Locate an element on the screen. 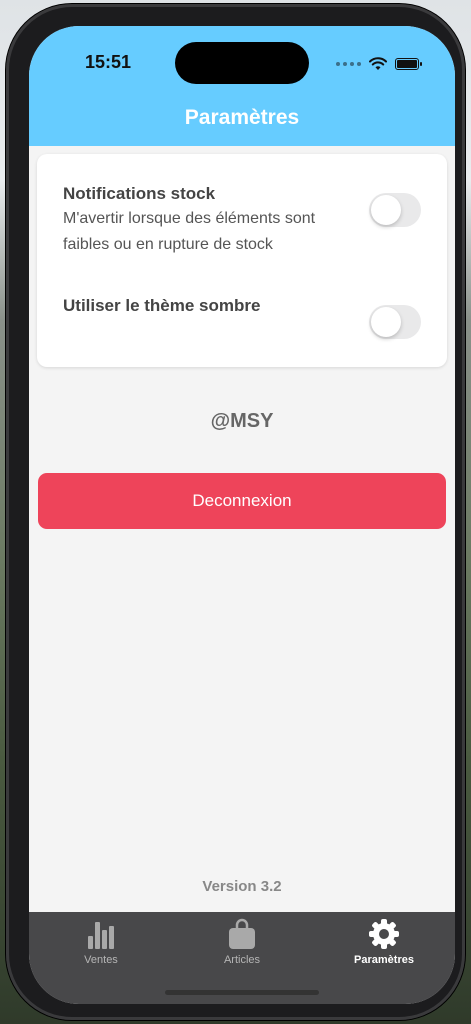  tab-bar: Ventes Articles Paramètres is located at coordinates (242, 958).